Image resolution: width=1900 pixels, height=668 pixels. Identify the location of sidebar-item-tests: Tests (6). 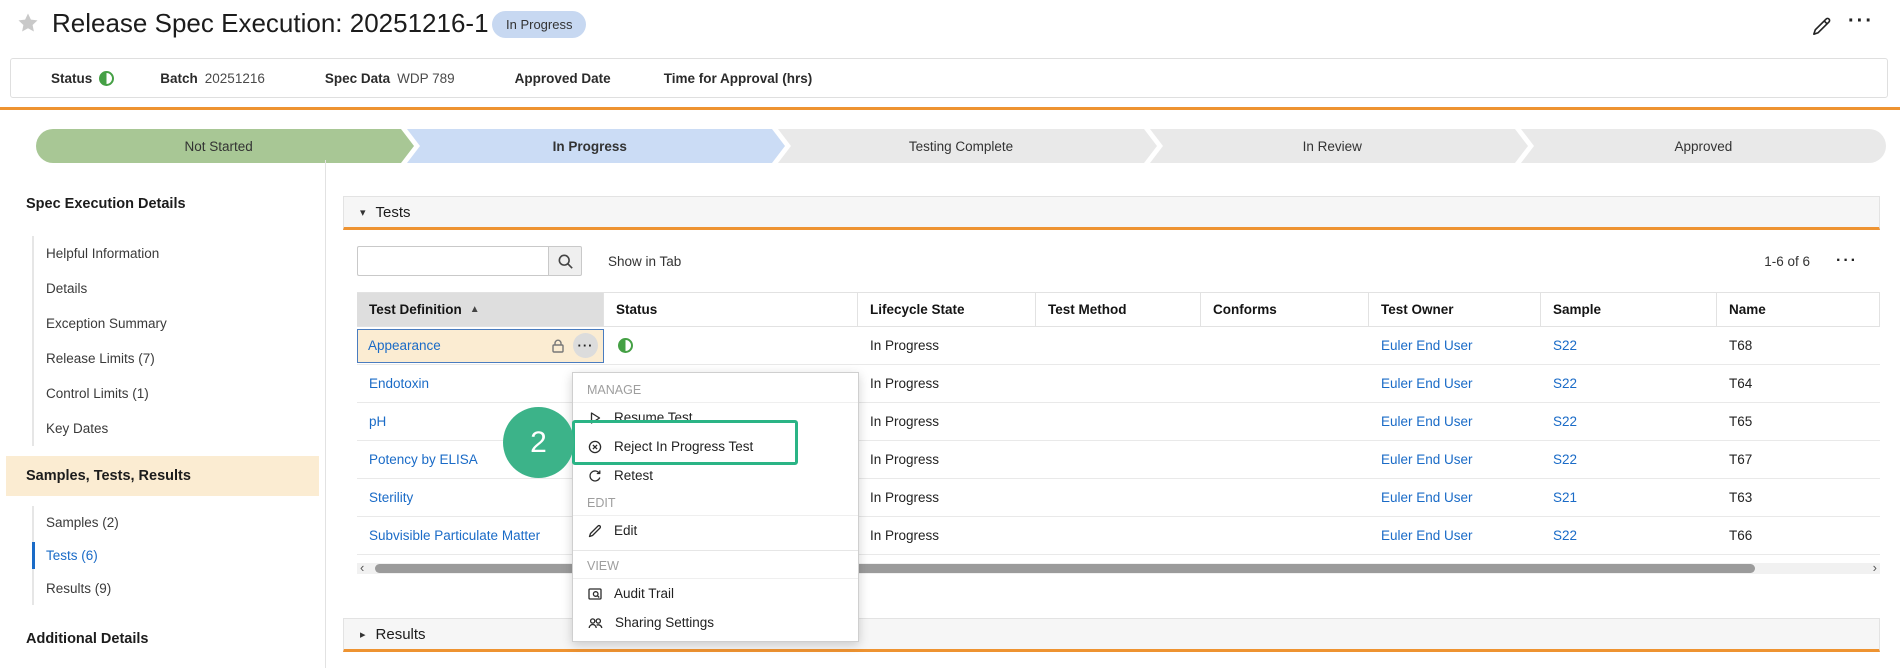
(178, 555).